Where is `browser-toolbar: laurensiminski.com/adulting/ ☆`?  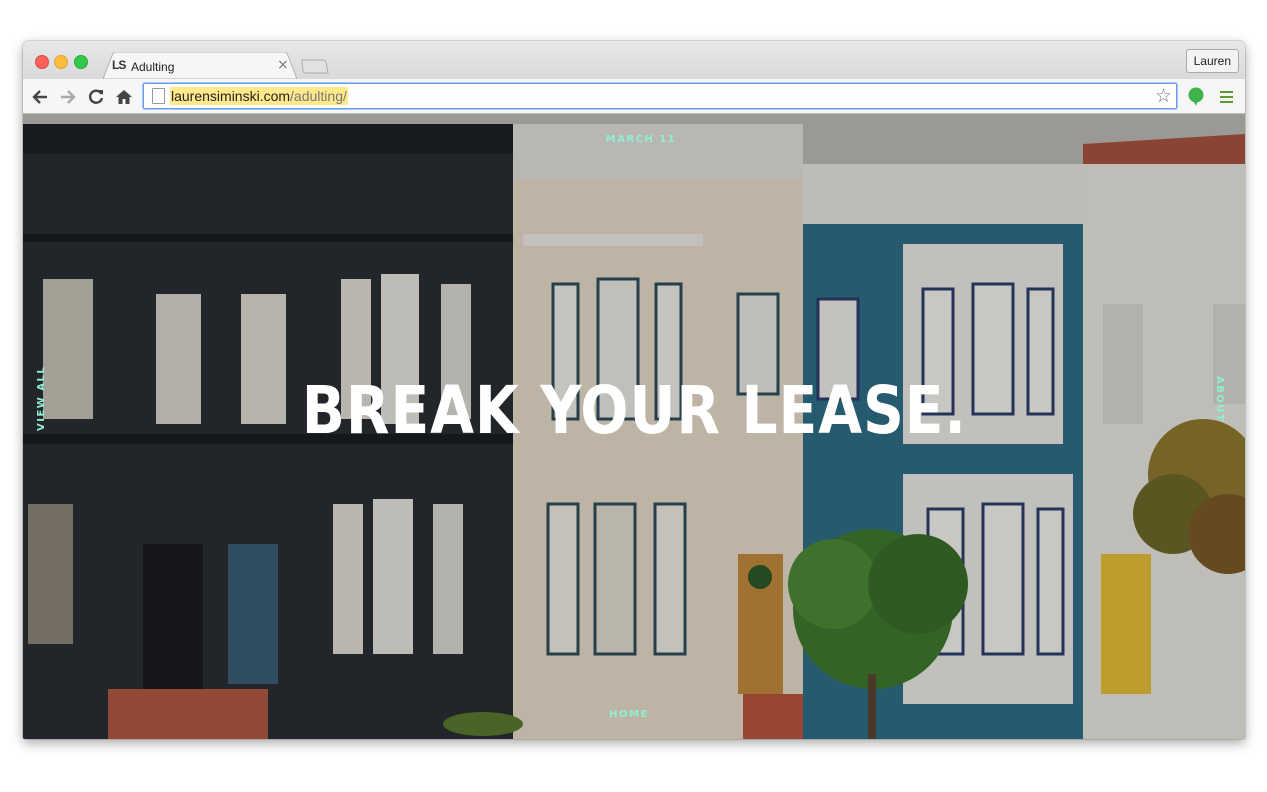 browser-toolbar: laurensiminski.com/adulting/ ☆ is located at coordinates (634, 96).